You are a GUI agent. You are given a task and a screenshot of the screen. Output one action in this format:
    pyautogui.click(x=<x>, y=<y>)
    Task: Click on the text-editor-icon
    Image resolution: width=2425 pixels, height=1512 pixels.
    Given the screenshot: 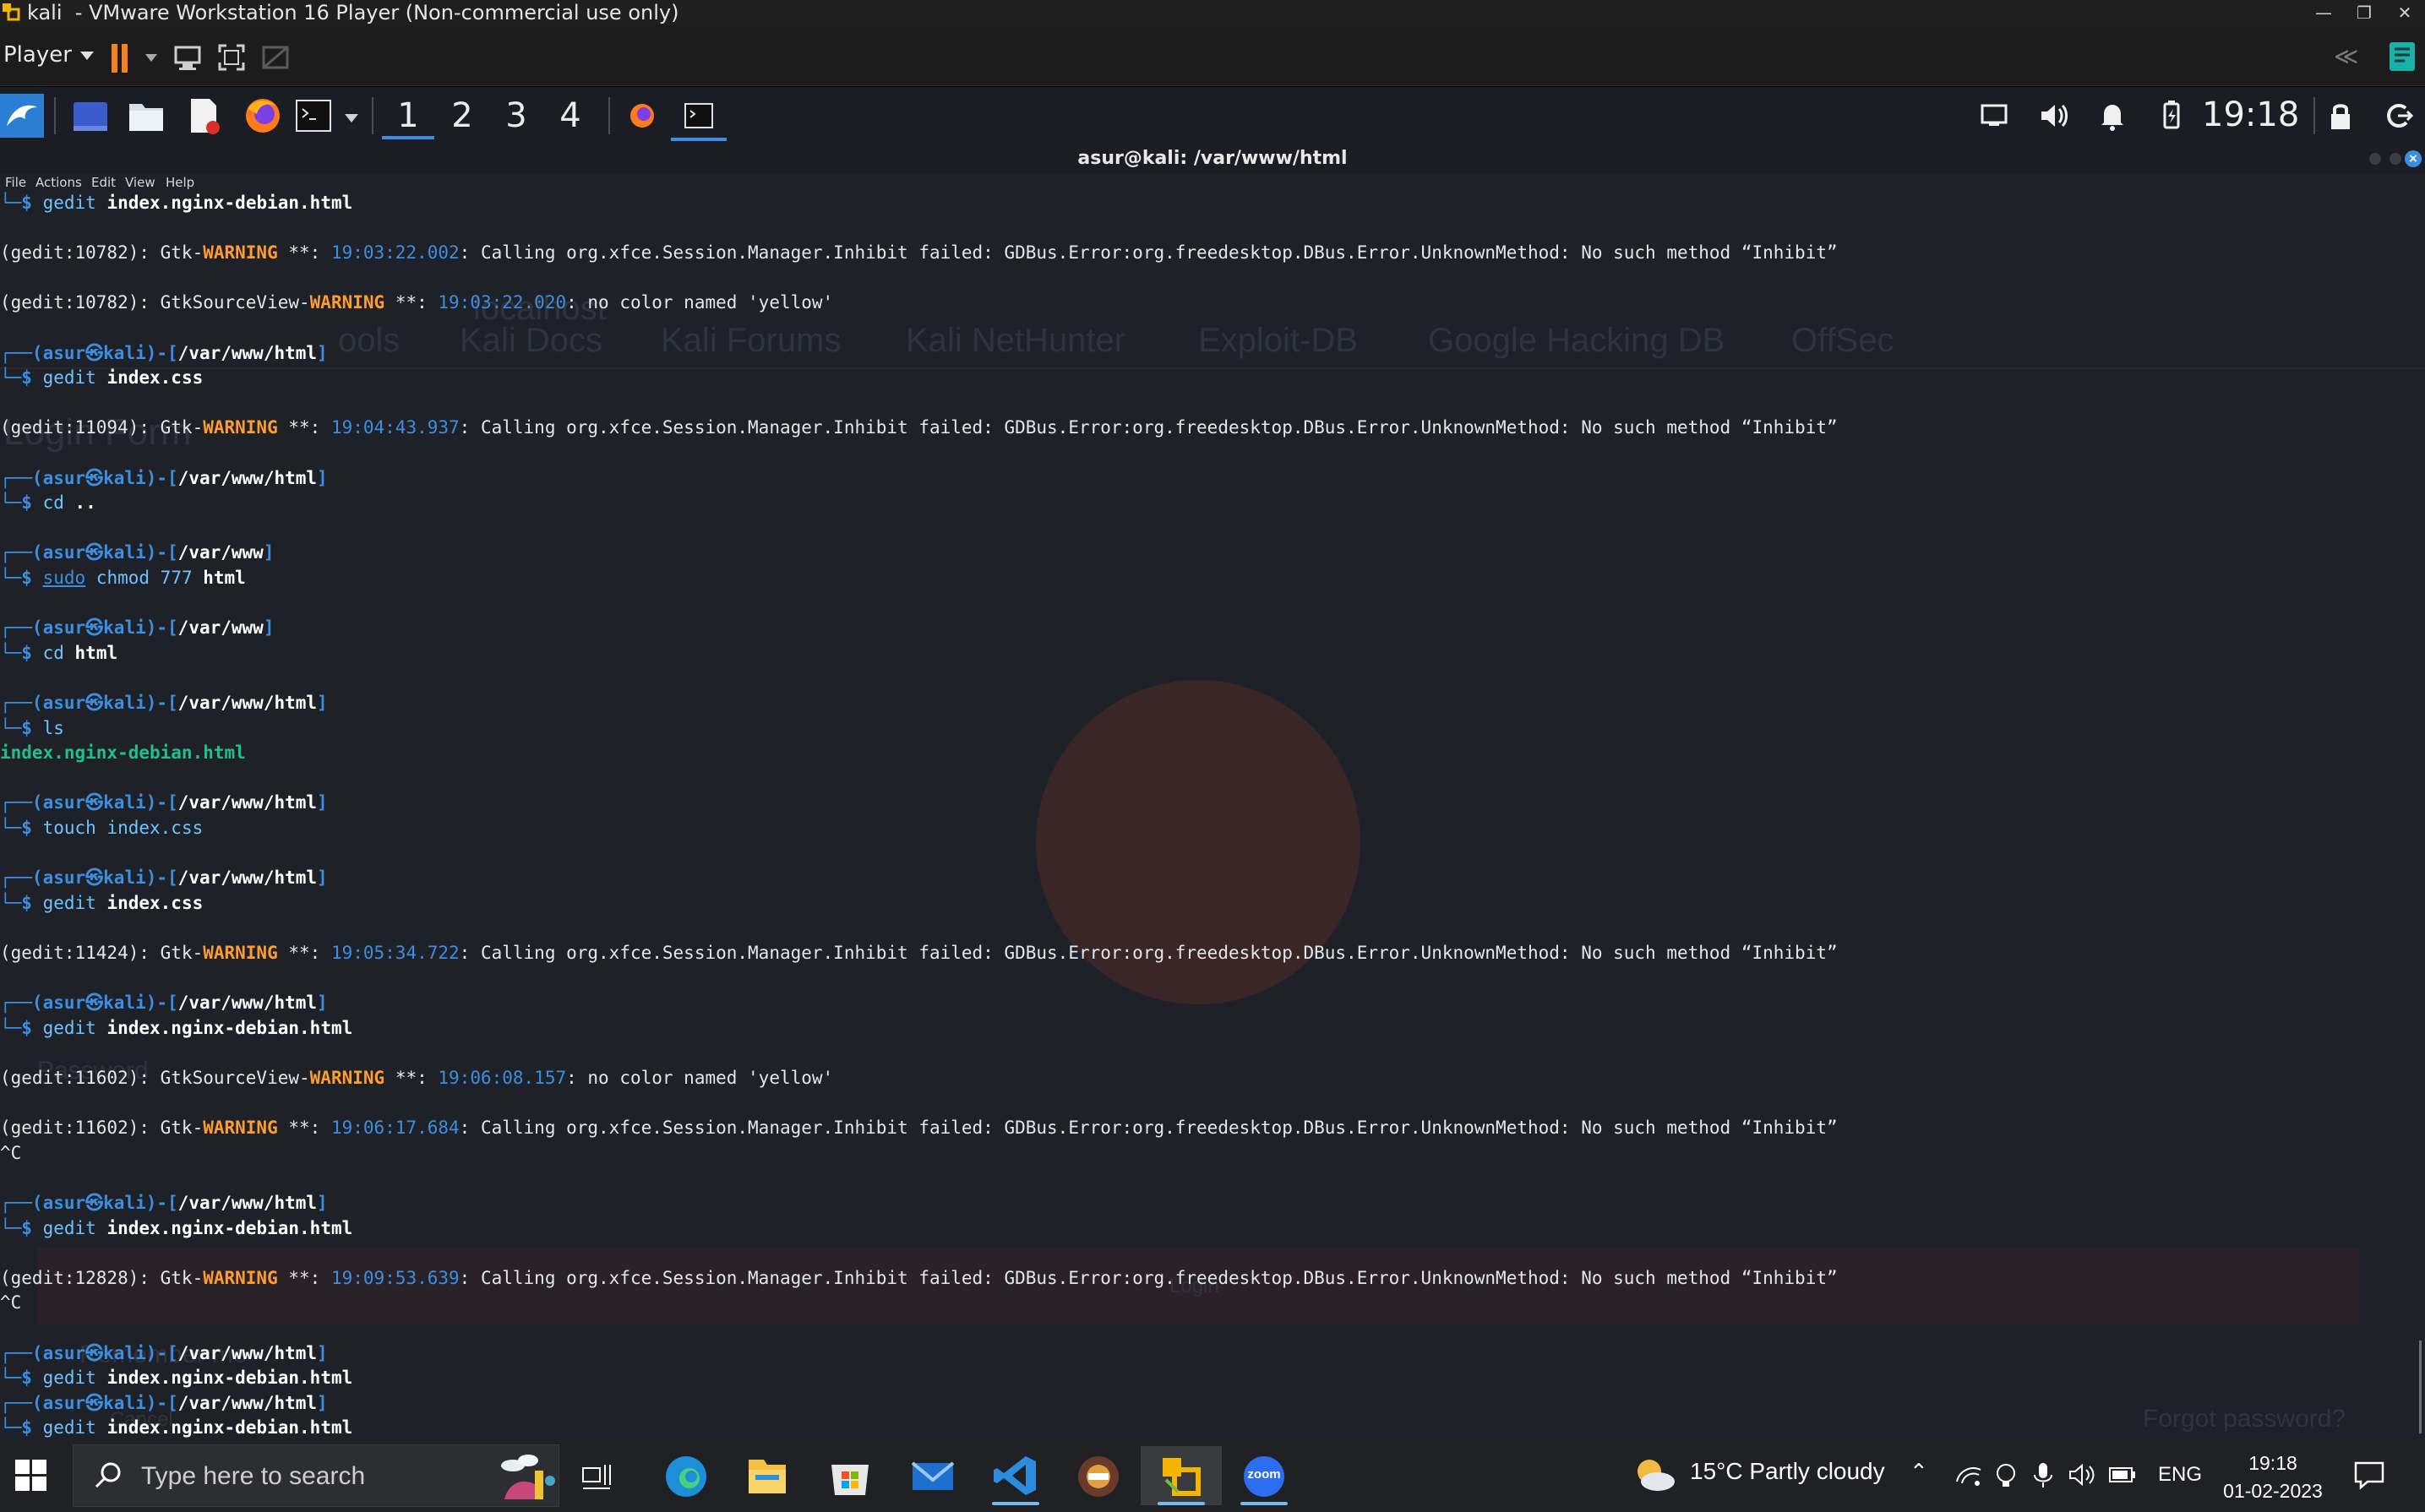 What is the action you would take?
    pyautogui.click(x=204, y=116)
    